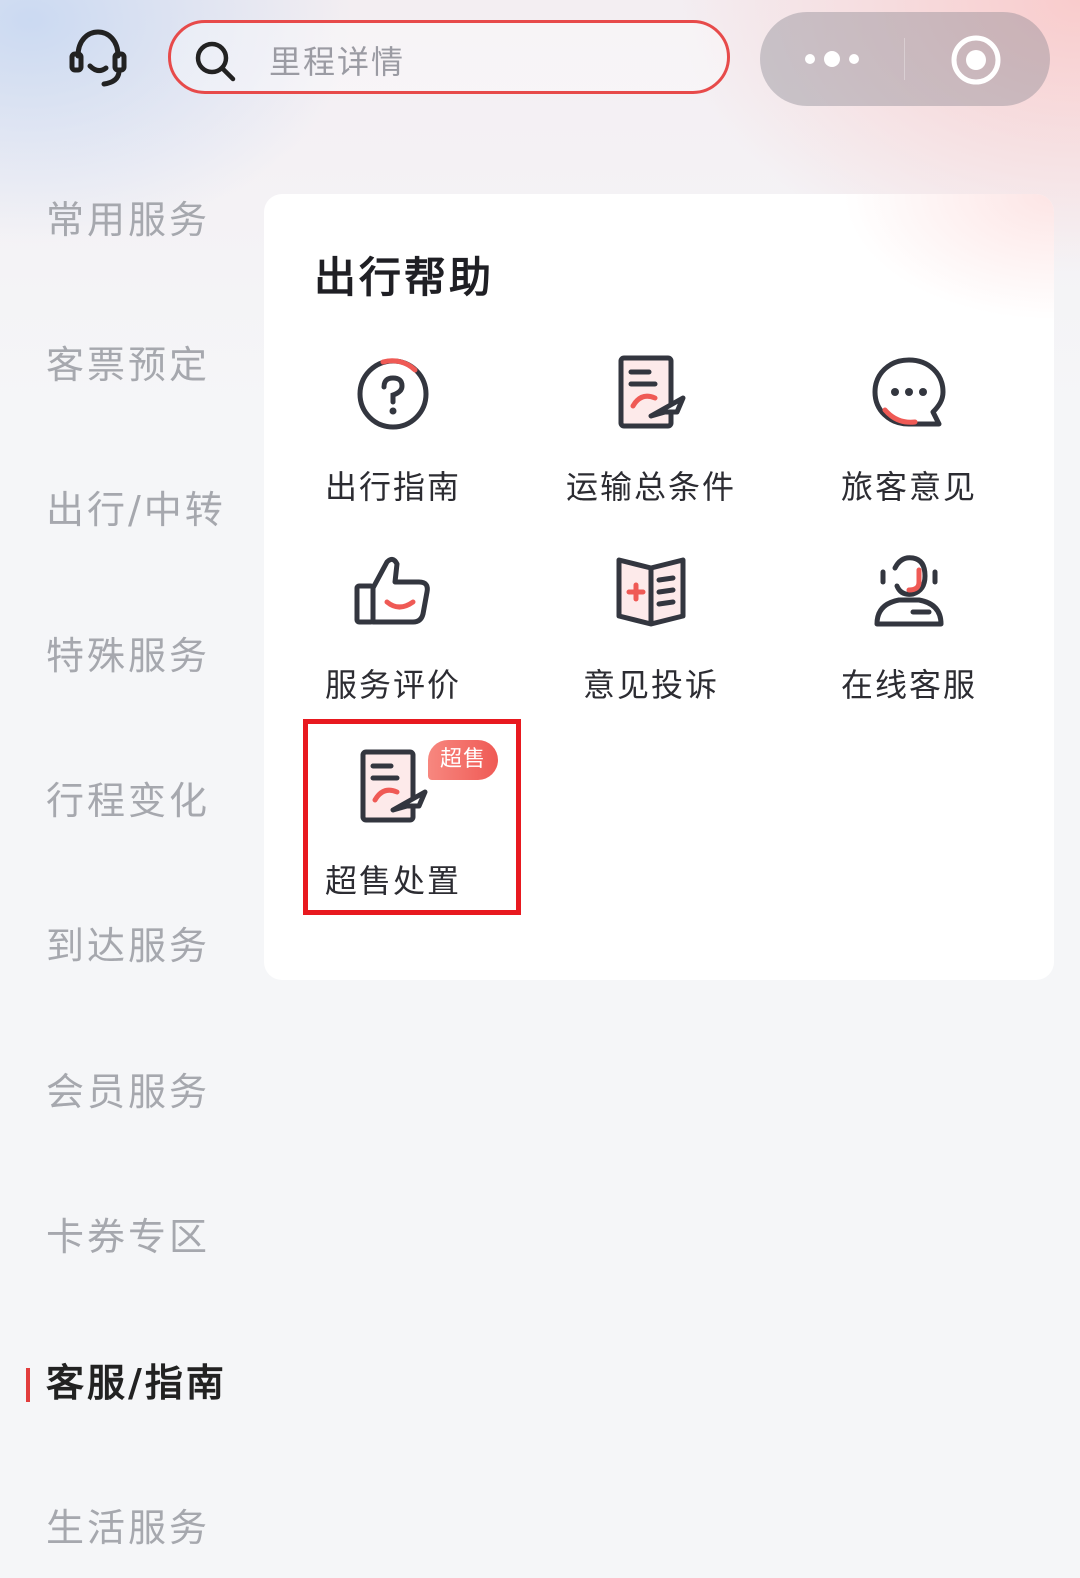 The image size is (1080, 1578). What do you see at coordinates (128, 1528) in the screenshot?
I see `sidebar-item-life-services: 生活服务` at bounding box center [128, 1528].